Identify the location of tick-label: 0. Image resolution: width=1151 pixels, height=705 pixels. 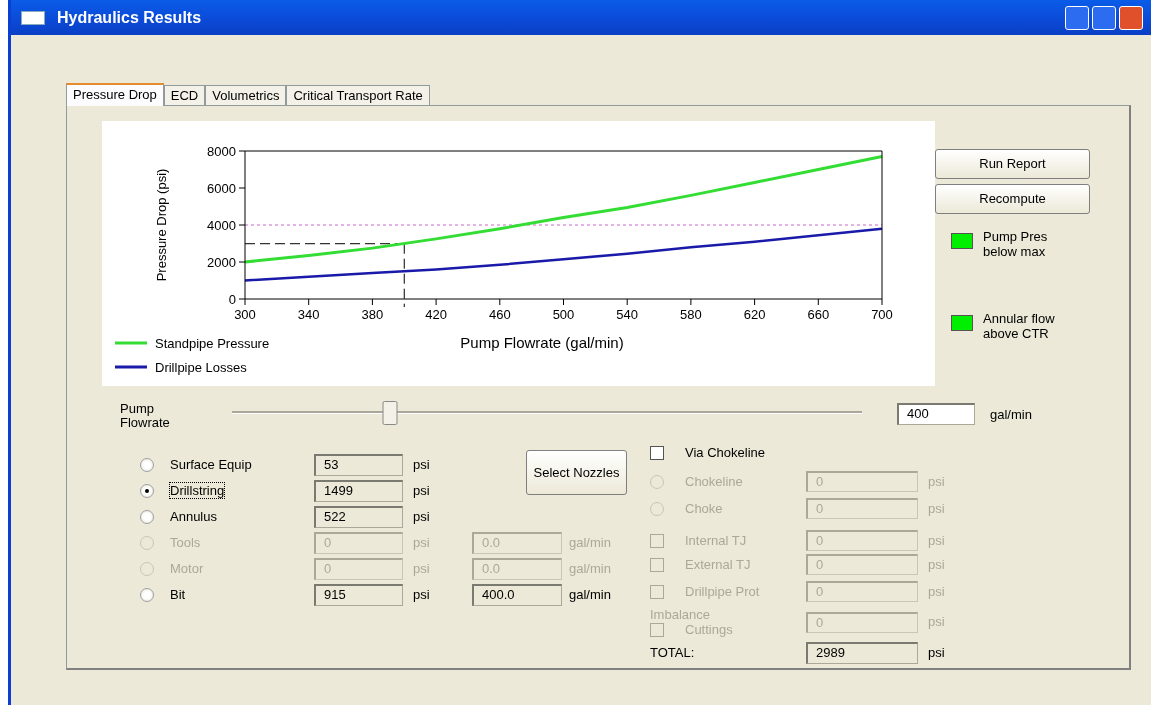
(232, 299).